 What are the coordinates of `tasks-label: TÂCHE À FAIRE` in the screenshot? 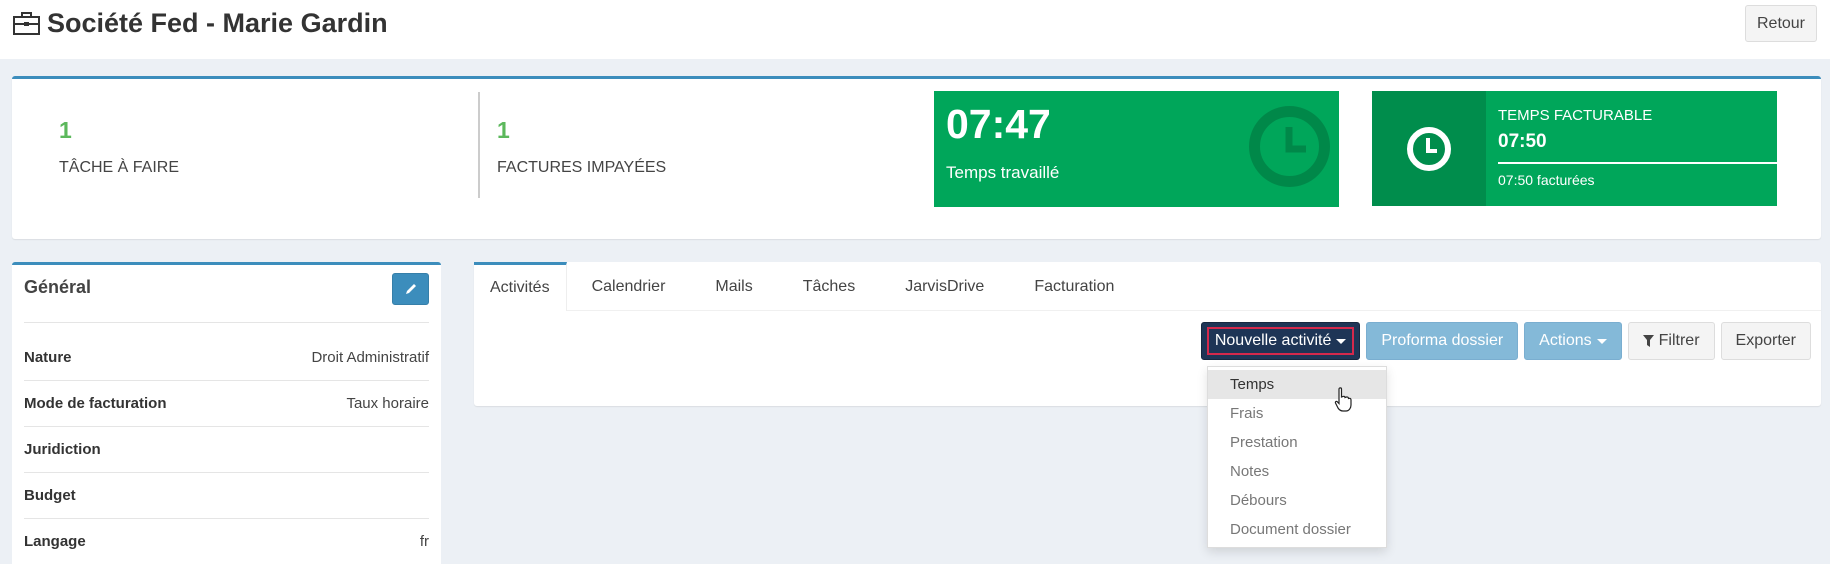 It's located at (119, 167).